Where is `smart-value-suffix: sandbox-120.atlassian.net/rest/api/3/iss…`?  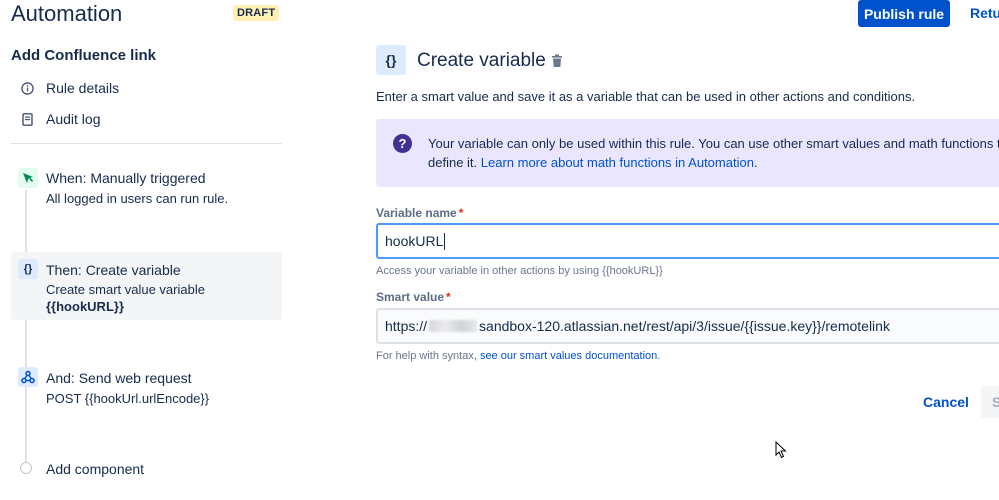 smart-value-suffix: sandbox-120.atlassian.net/rest/api/3/iss… is located at coordinates (684, 326).